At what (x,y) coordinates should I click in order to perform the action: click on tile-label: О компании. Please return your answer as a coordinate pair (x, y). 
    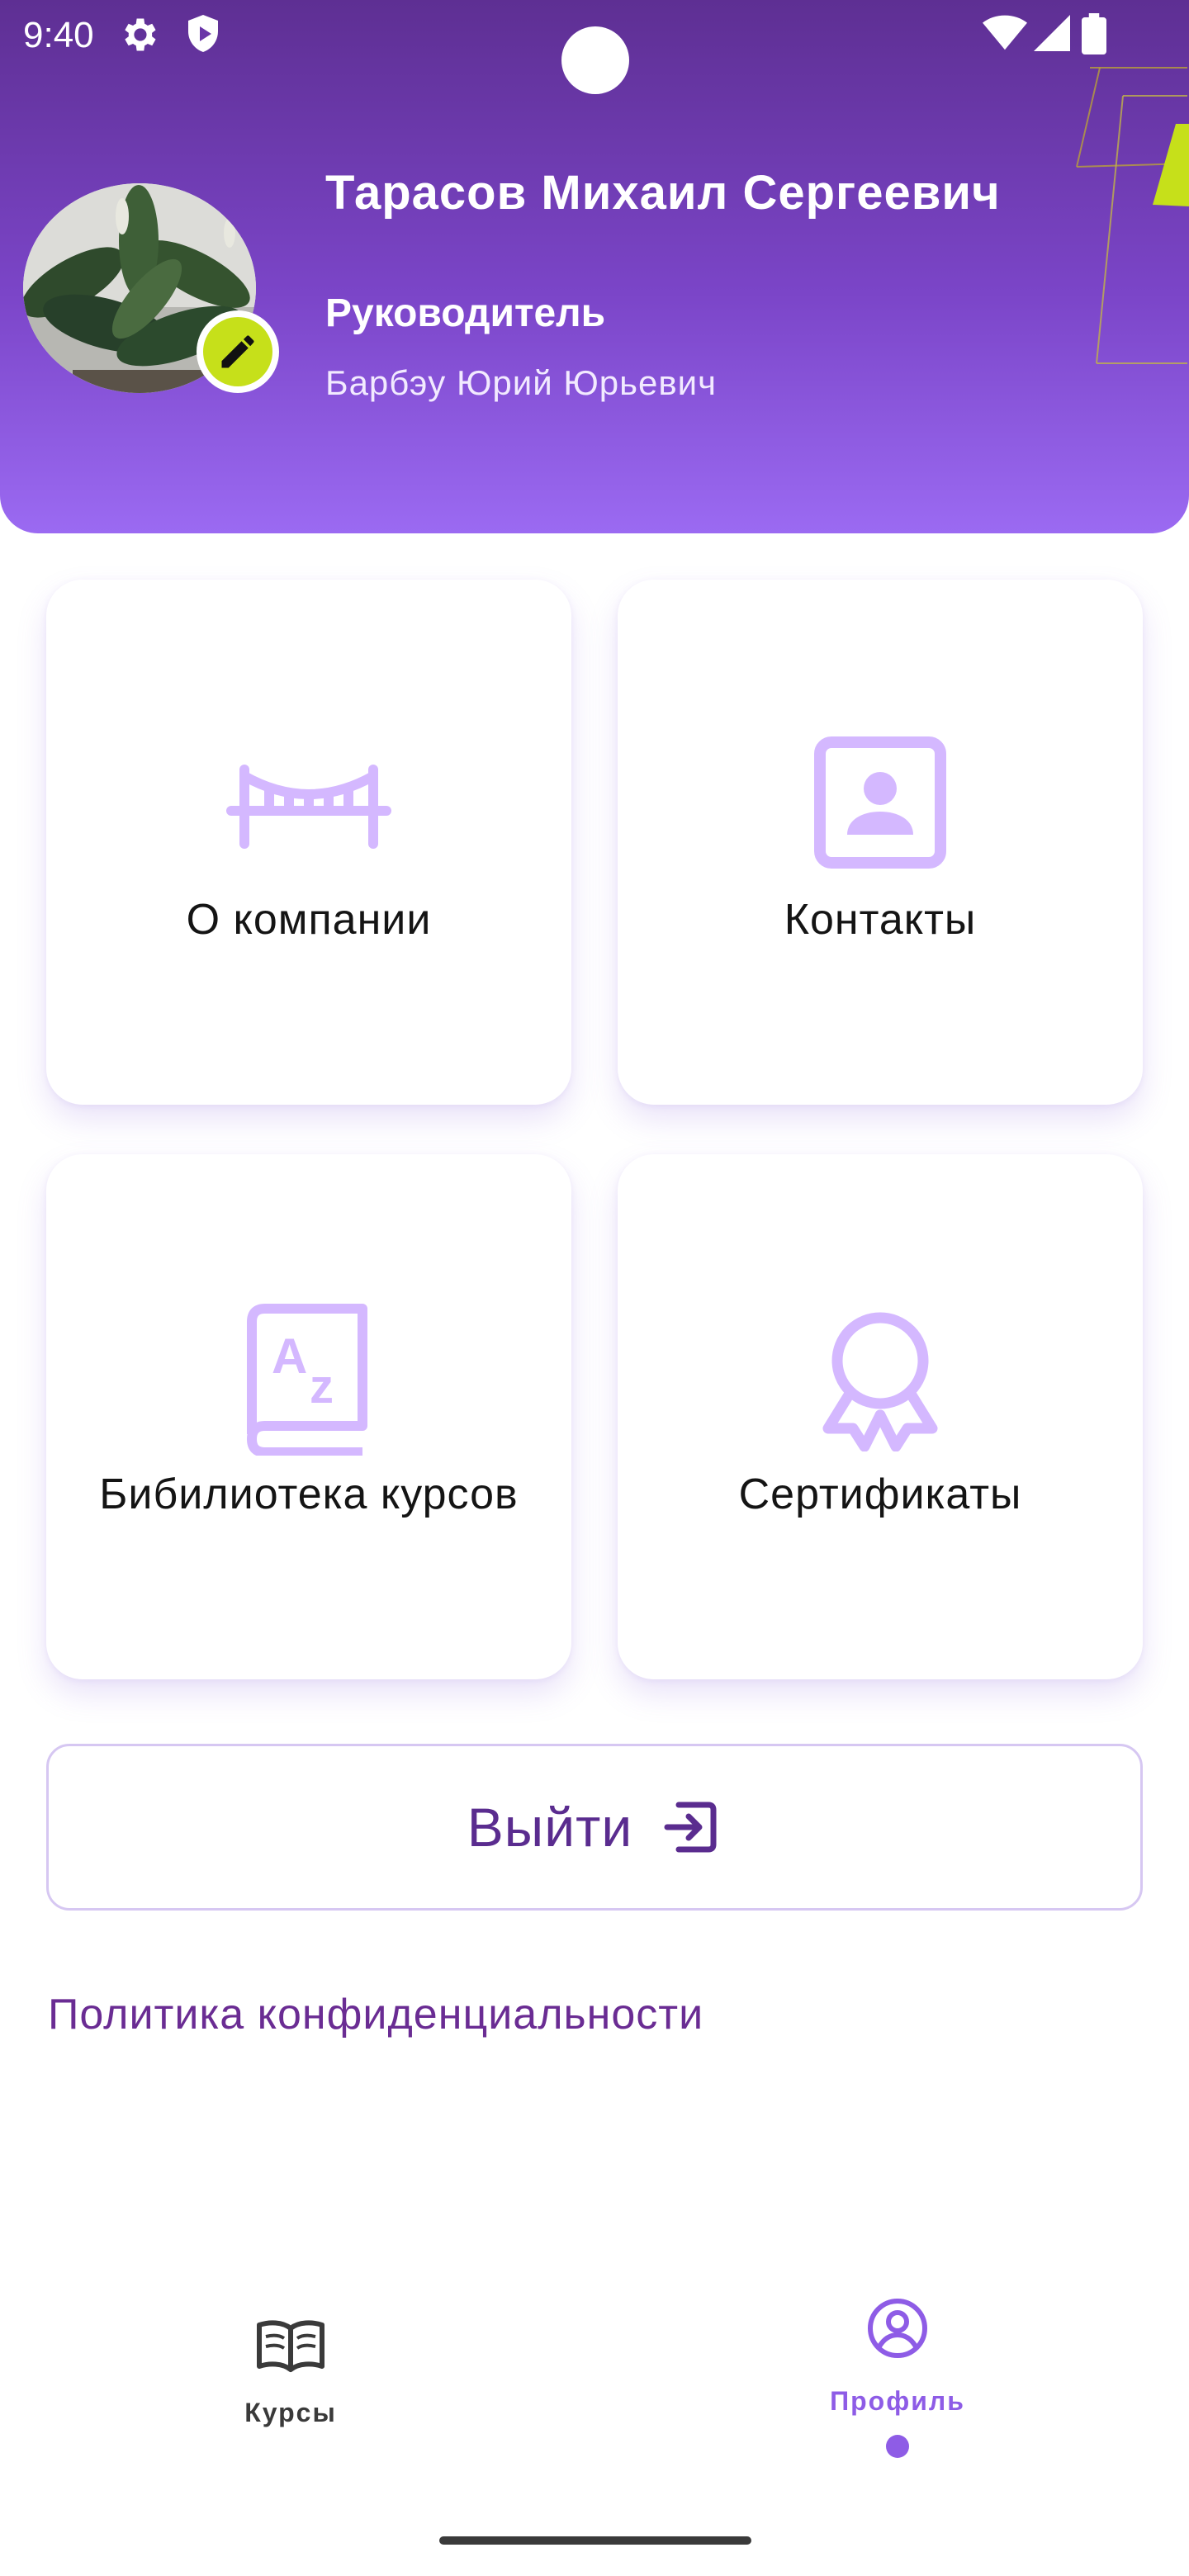
    Looking at the image, I should click on (309, 920).